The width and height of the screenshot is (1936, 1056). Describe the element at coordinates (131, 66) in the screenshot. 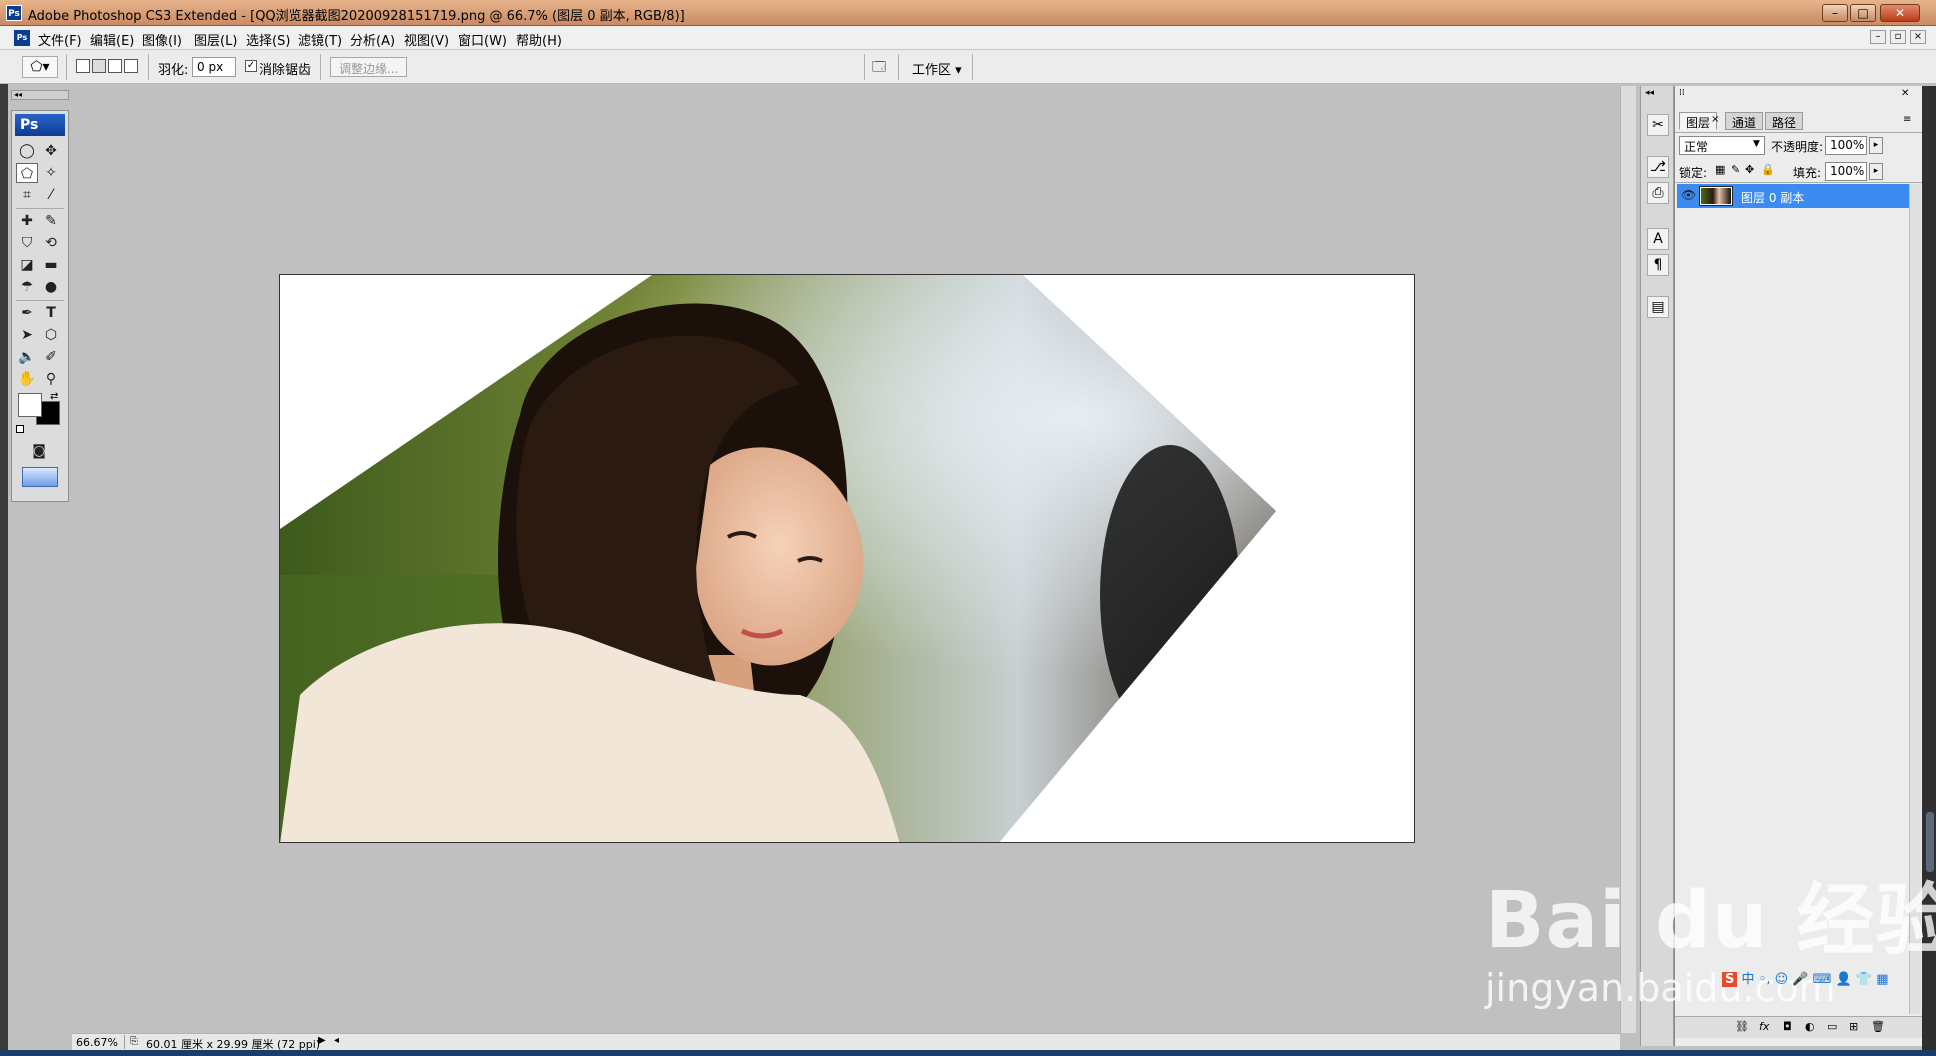

I see `intersect-selection-icon` at that location.